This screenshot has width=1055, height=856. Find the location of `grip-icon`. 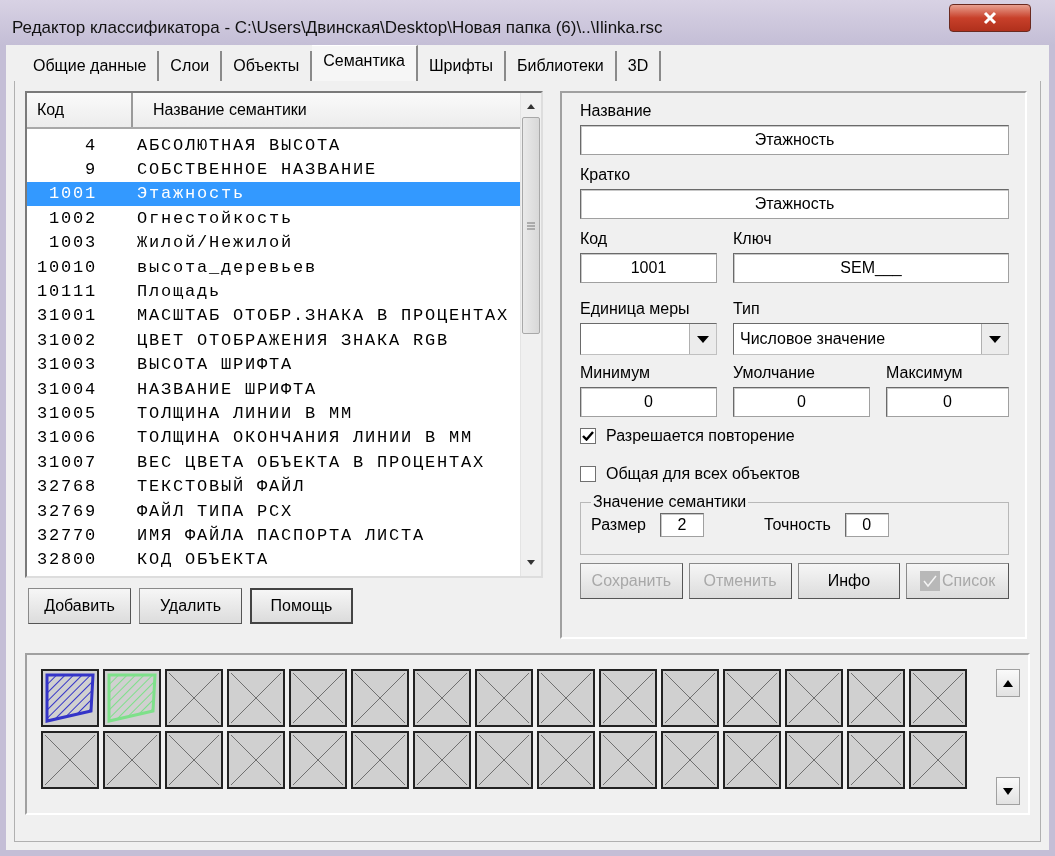

grip-icon is located at coordinates (531, 225).